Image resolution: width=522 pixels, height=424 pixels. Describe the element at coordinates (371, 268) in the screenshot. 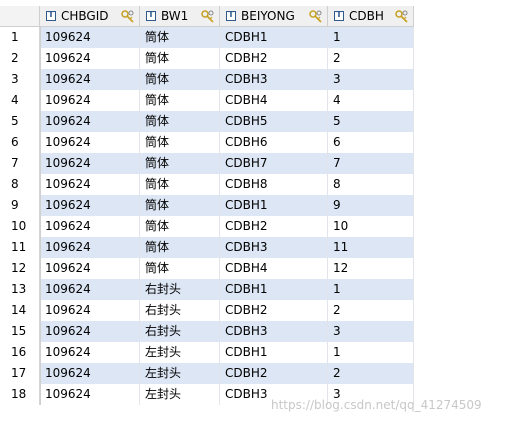

I see `cell-cdbh: 12` at that location.